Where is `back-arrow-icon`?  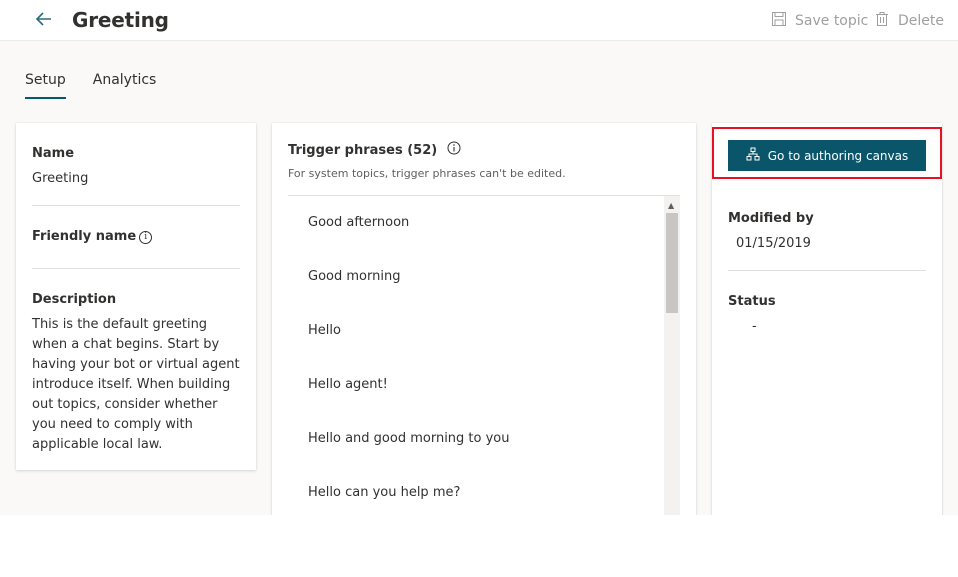
back-arrow-icon is located at coordinates (44, 19).